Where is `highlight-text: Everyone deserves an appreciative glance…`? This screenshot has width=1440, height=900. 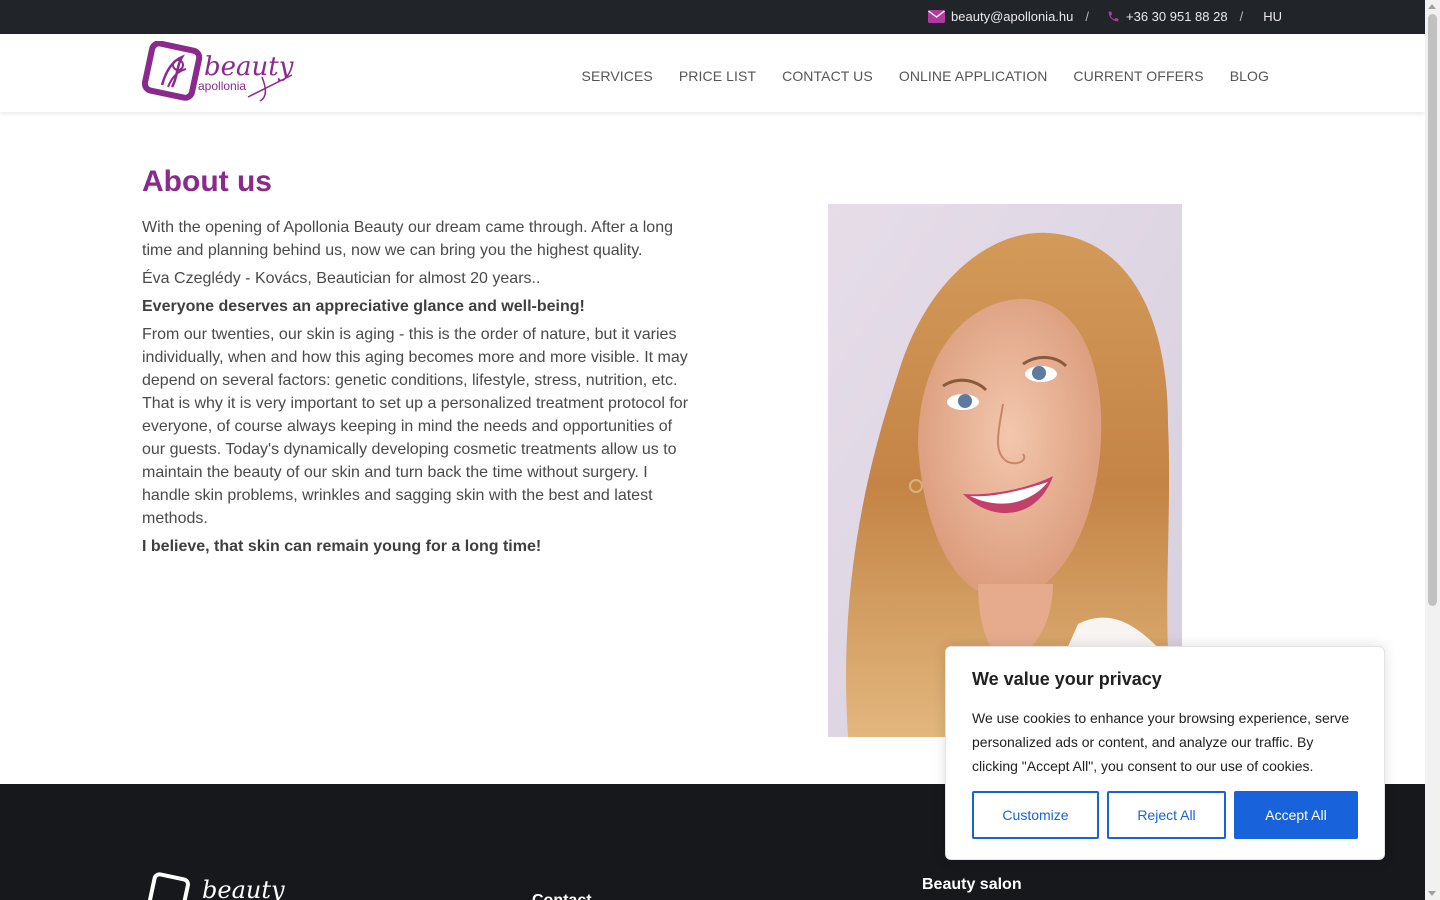
highlight-text: Everyone deserves an appreciative glance… is located at coordinates (363, 306).